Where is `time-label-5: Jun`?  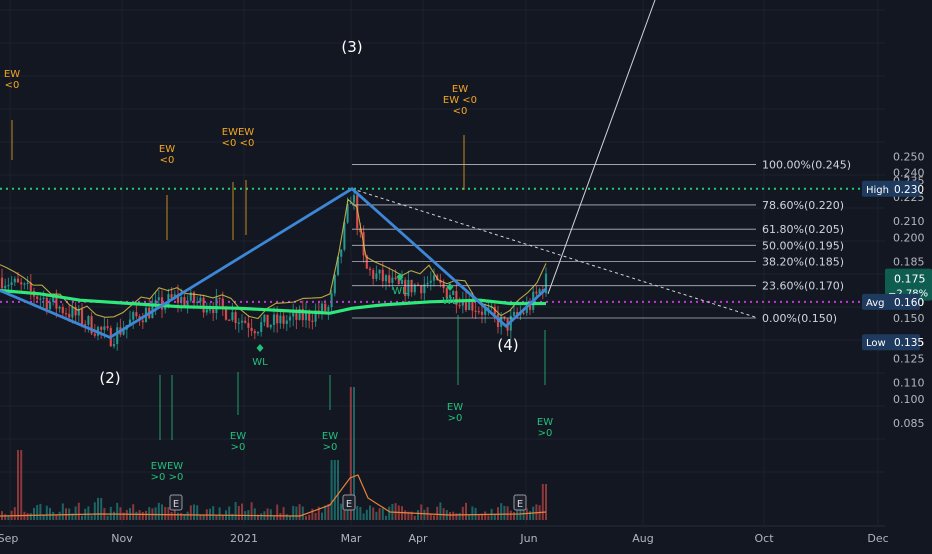 time-label-5: Jun is located at coordinates (528, 538).